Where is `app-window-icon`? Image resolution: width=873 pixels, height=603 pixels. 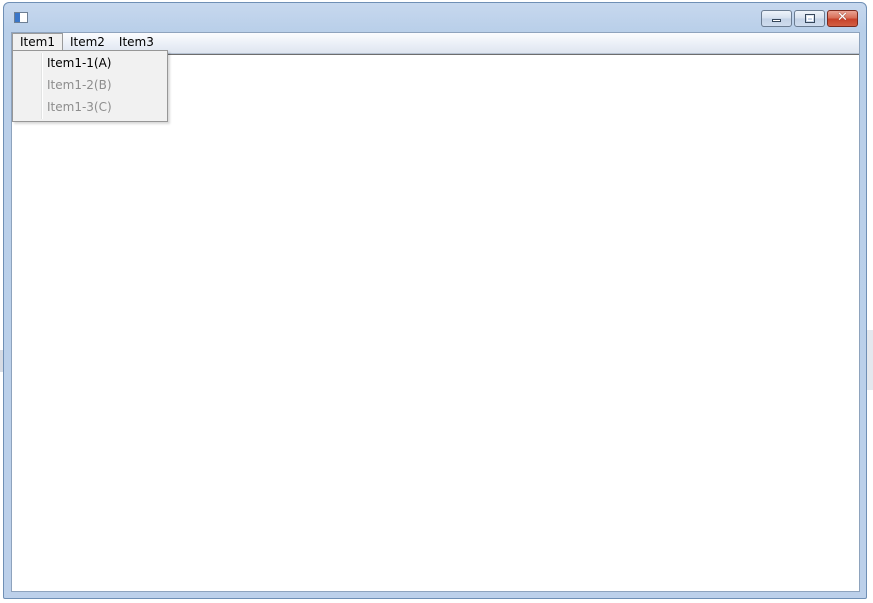 app-window-icon is located at coordinates (21, 17).